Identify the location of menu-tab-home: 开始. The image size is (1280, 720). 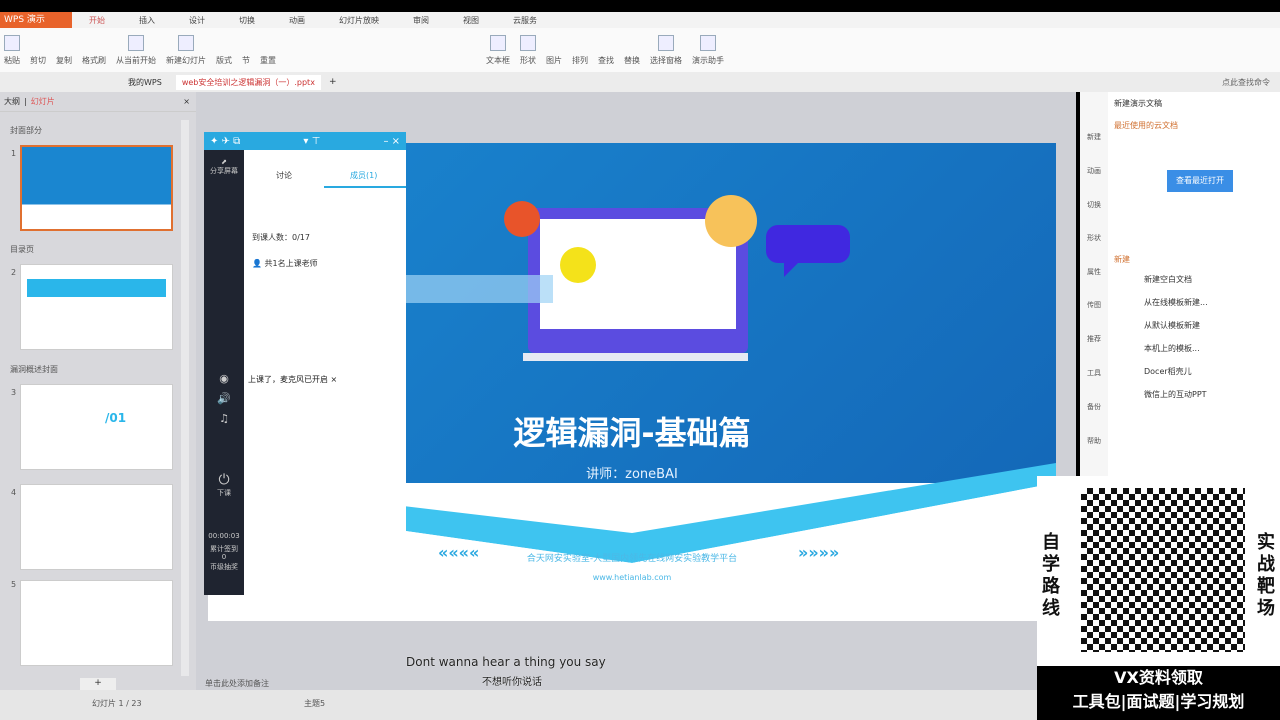
(97, 20).